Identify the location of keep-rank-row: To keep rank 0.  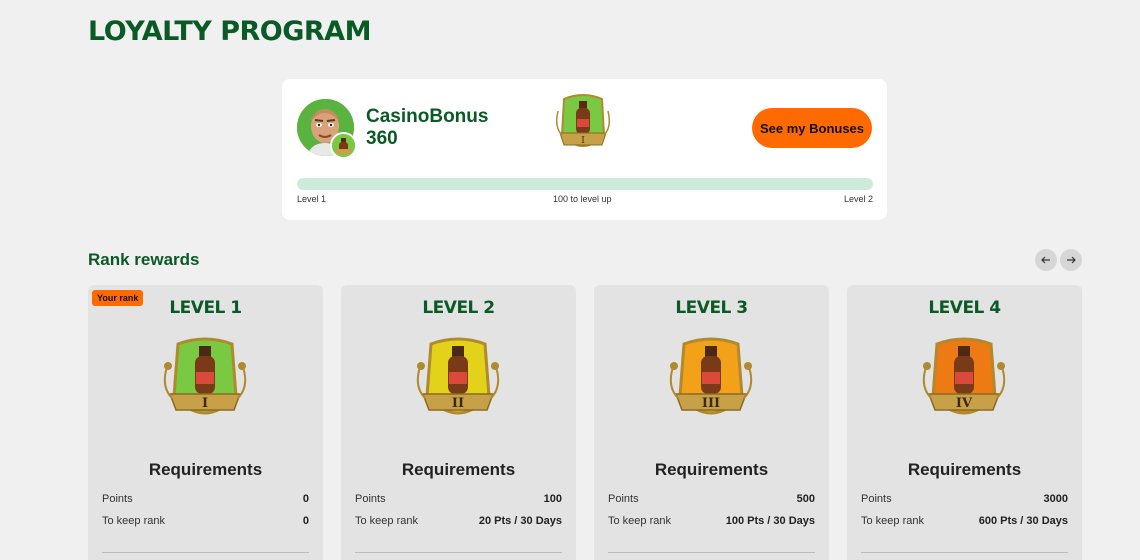
(205, 521).